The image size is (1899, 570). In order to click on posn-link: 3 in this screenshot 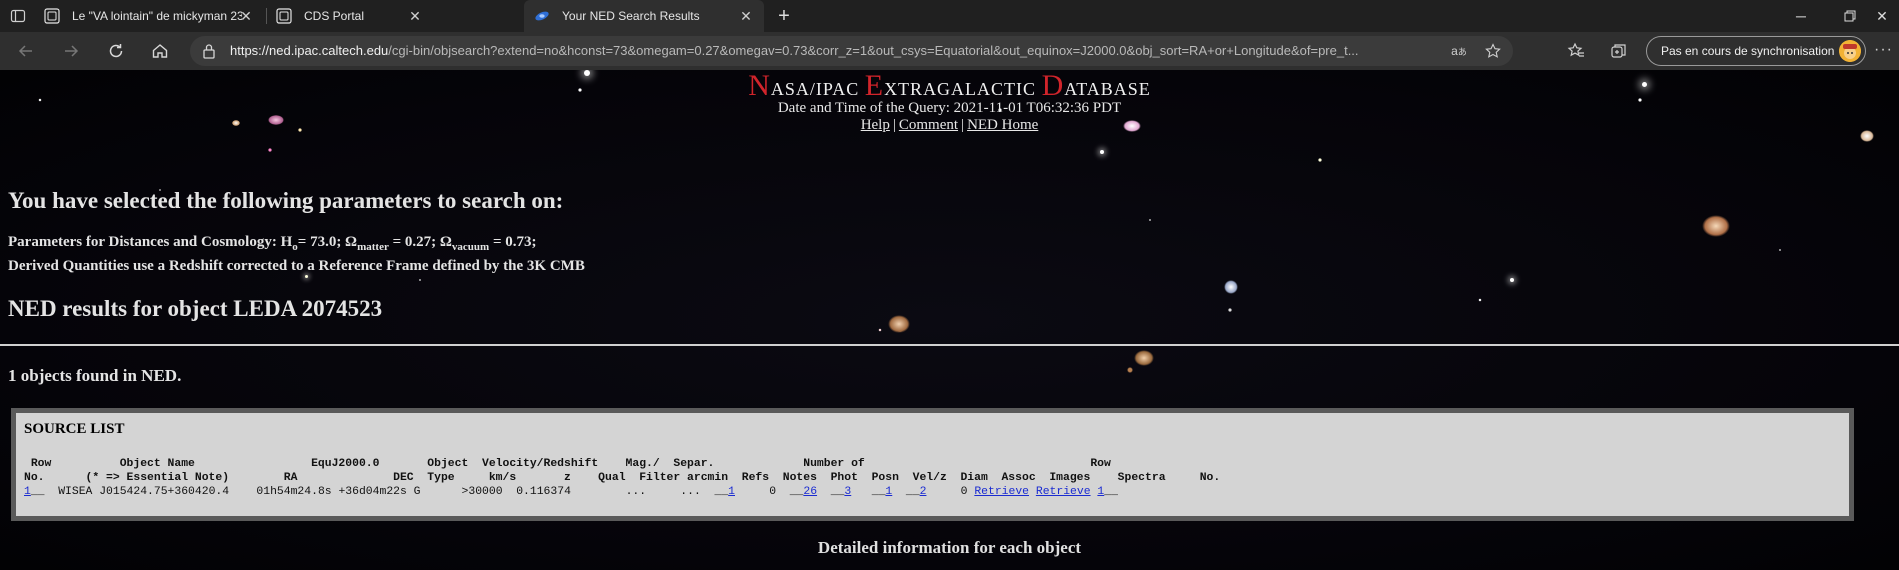, I will do `click(847, 492)`.